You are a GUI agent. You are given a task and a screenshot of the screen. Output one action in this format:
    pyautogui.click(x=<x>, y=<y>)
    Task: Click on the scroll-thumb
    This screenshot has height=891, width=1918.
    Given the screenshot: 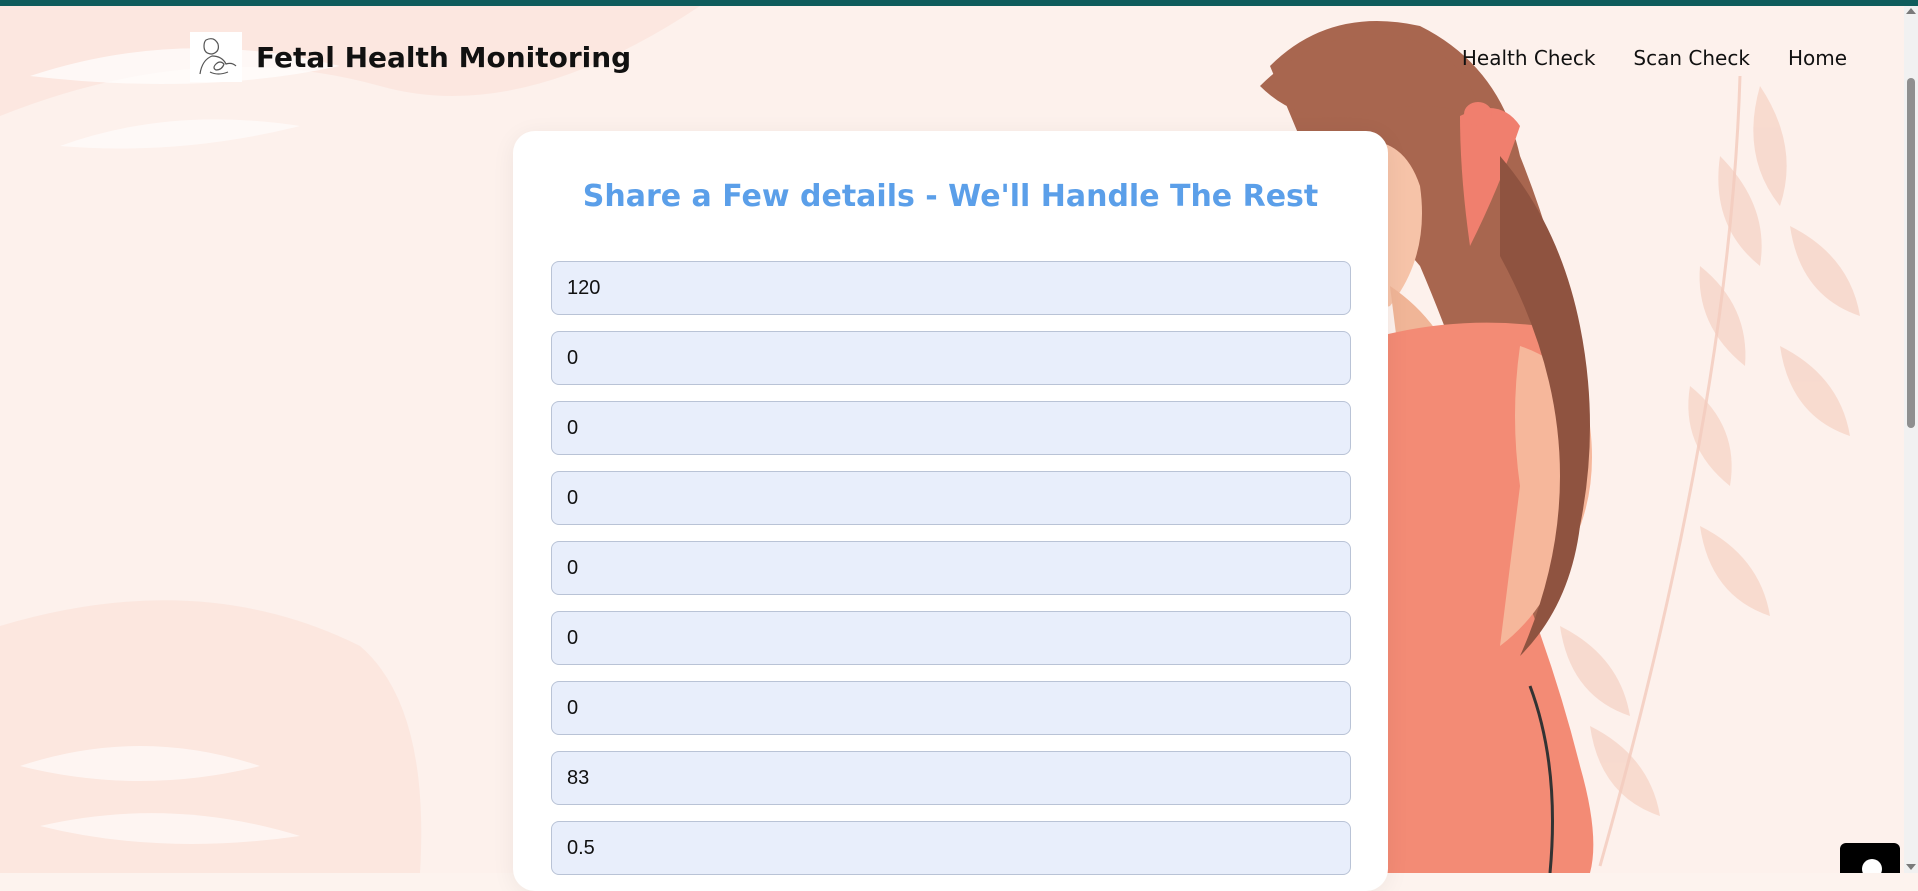 What is the action you would take?
    pyautogui.click(x=1911, y=253)
    